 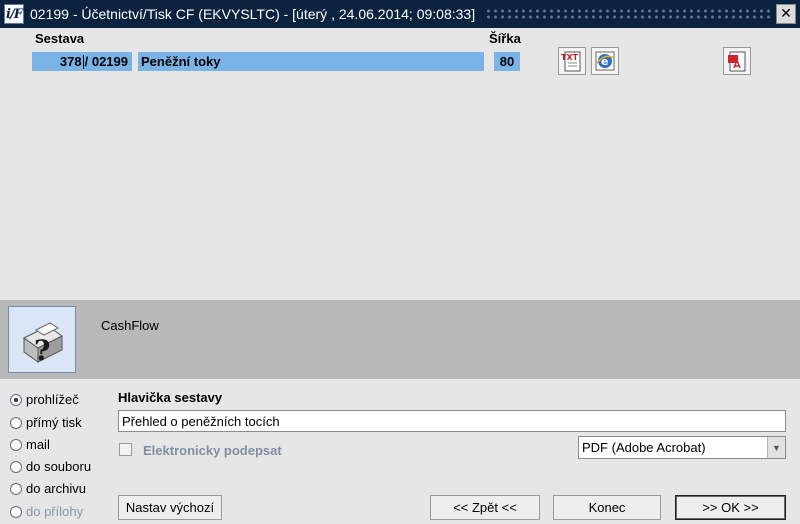 I want to click on text-caret, so click(x=83, y=61).